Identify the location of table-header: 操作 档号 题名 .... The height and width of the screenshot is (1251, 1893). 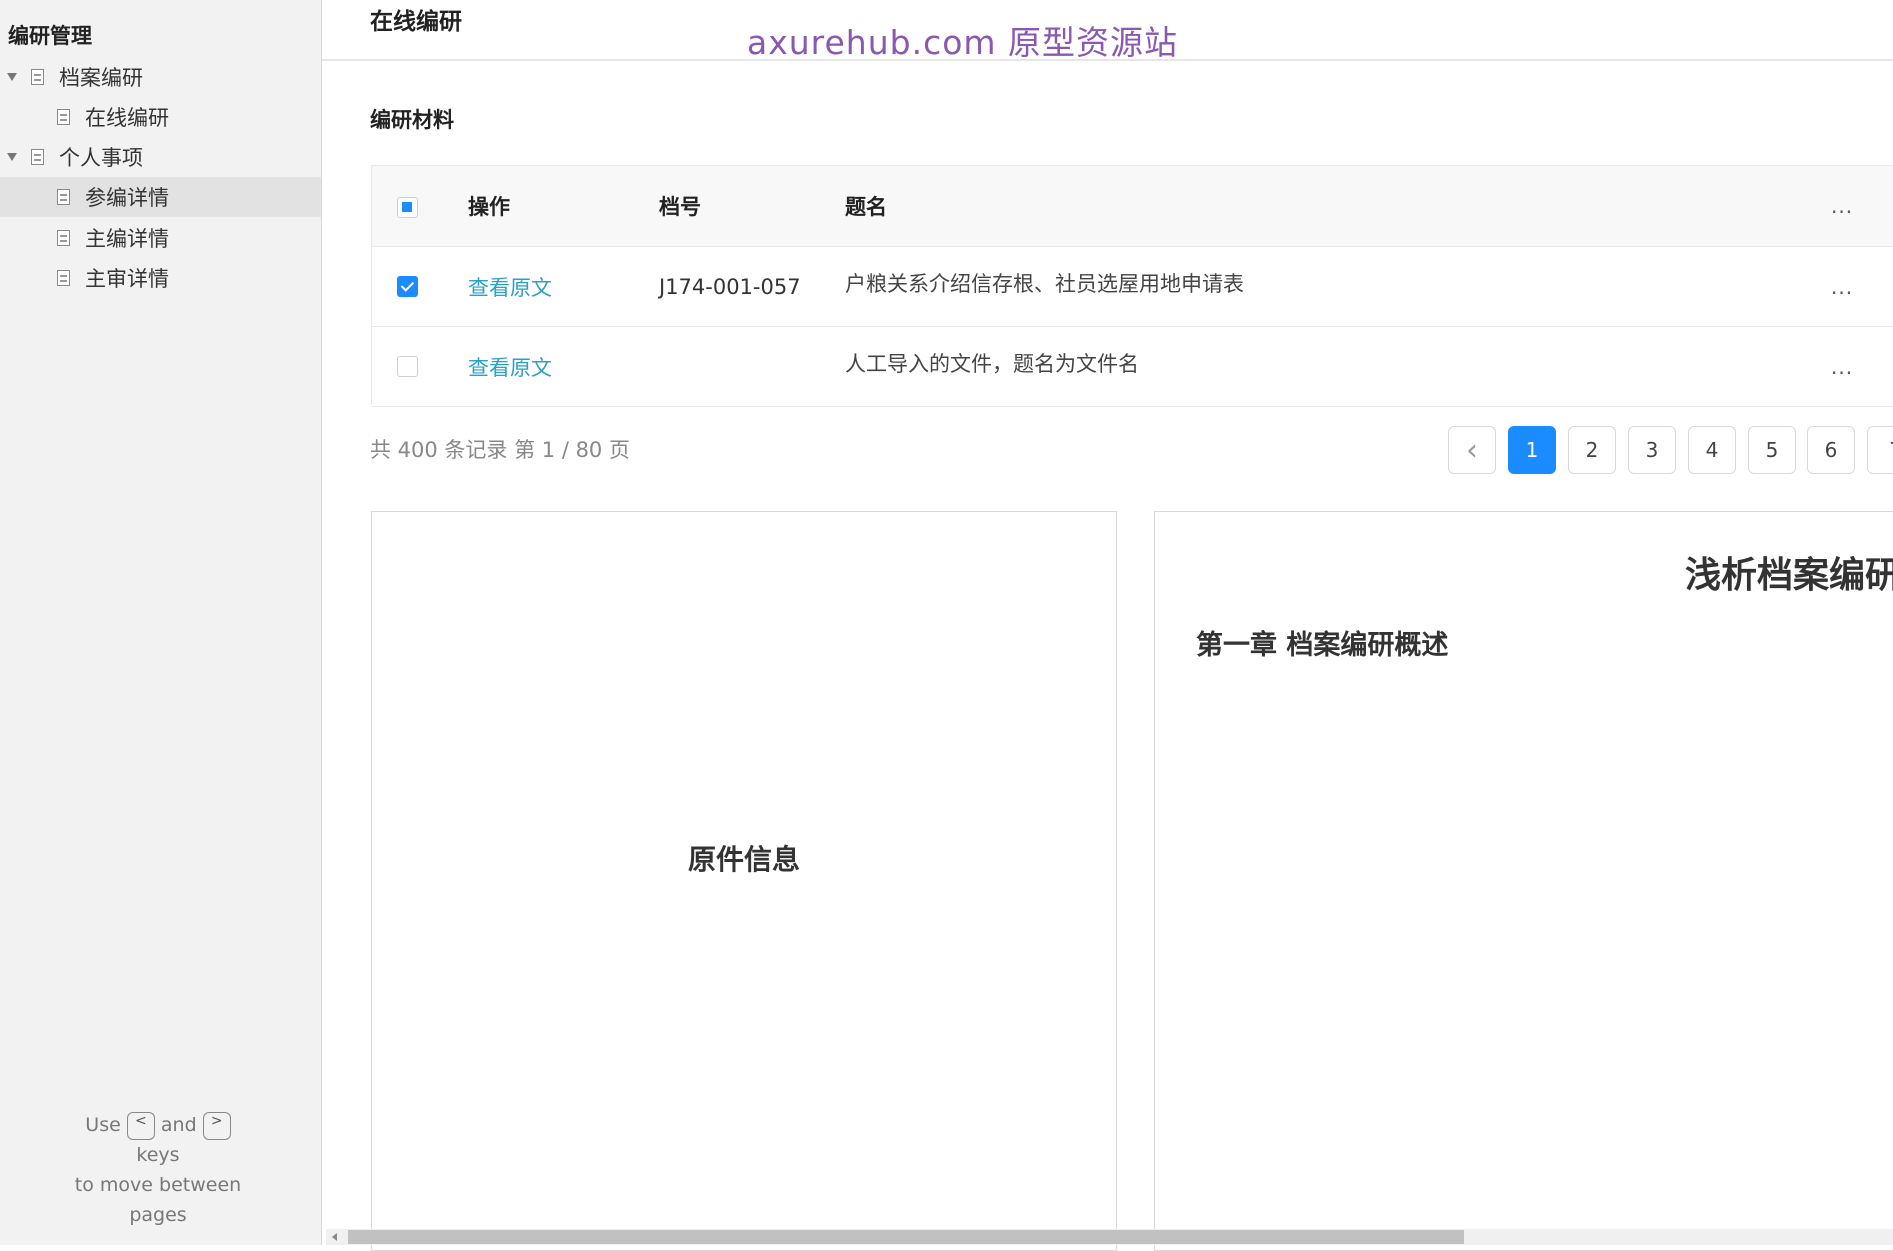
(1132, 206).